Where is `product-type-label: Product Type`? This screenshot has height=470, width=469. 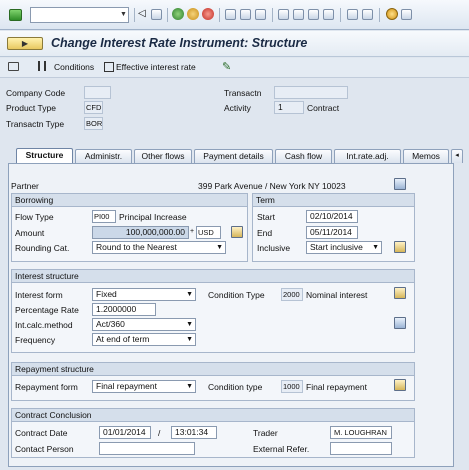
product-type-label: Product Type is located at coordinates (31, 108).